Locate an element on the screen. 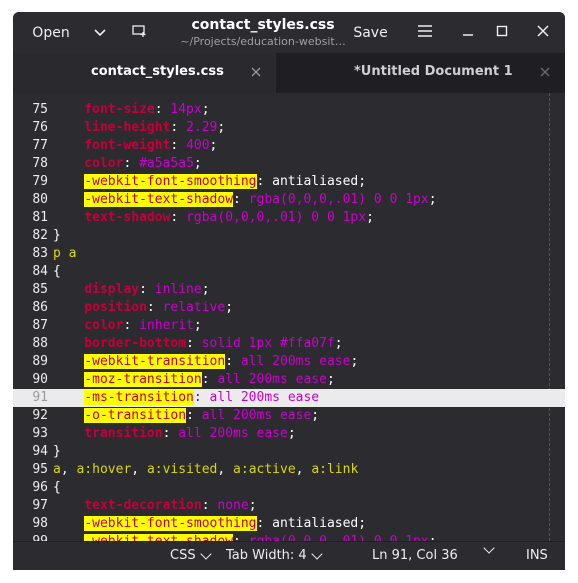  new-tab-button is located at coordinates (140, 32).